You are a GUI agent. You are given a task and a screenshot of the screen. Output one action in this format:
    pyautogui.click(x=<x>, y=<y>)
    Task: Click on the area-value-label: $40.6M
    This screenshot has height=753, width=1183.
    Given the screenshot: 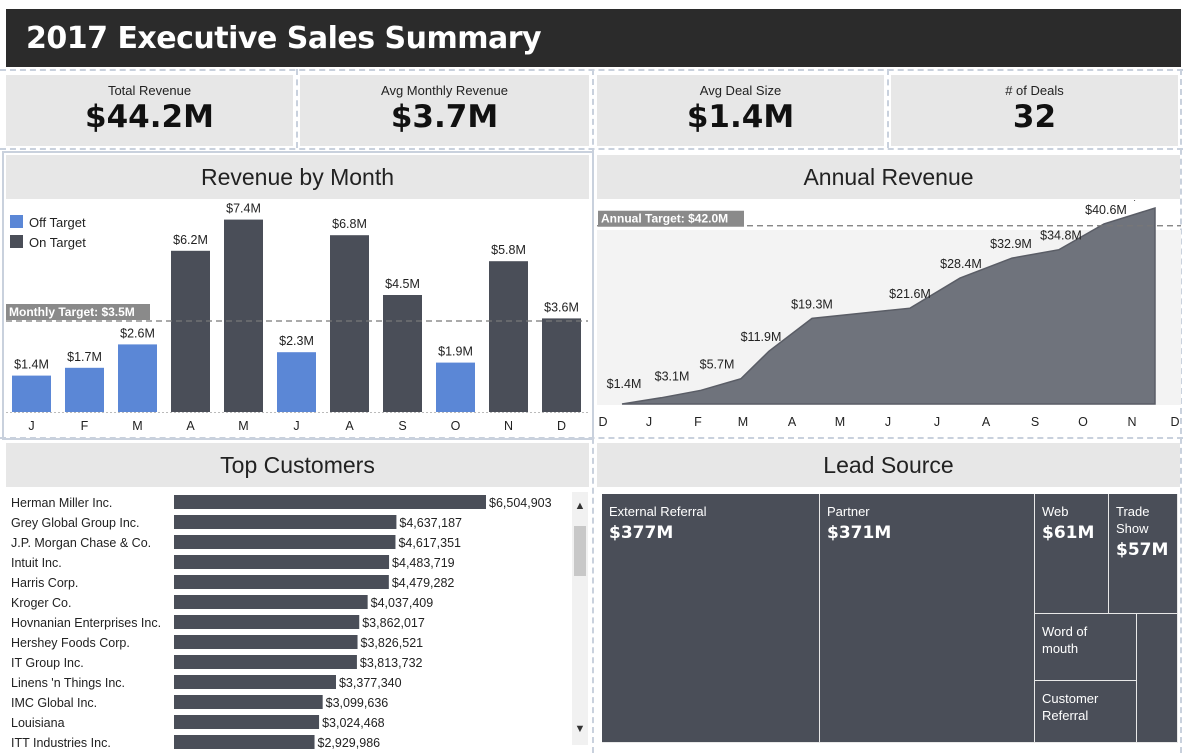 What is the action you would take?
    pyautogui.click(x=1106, y=210)
    